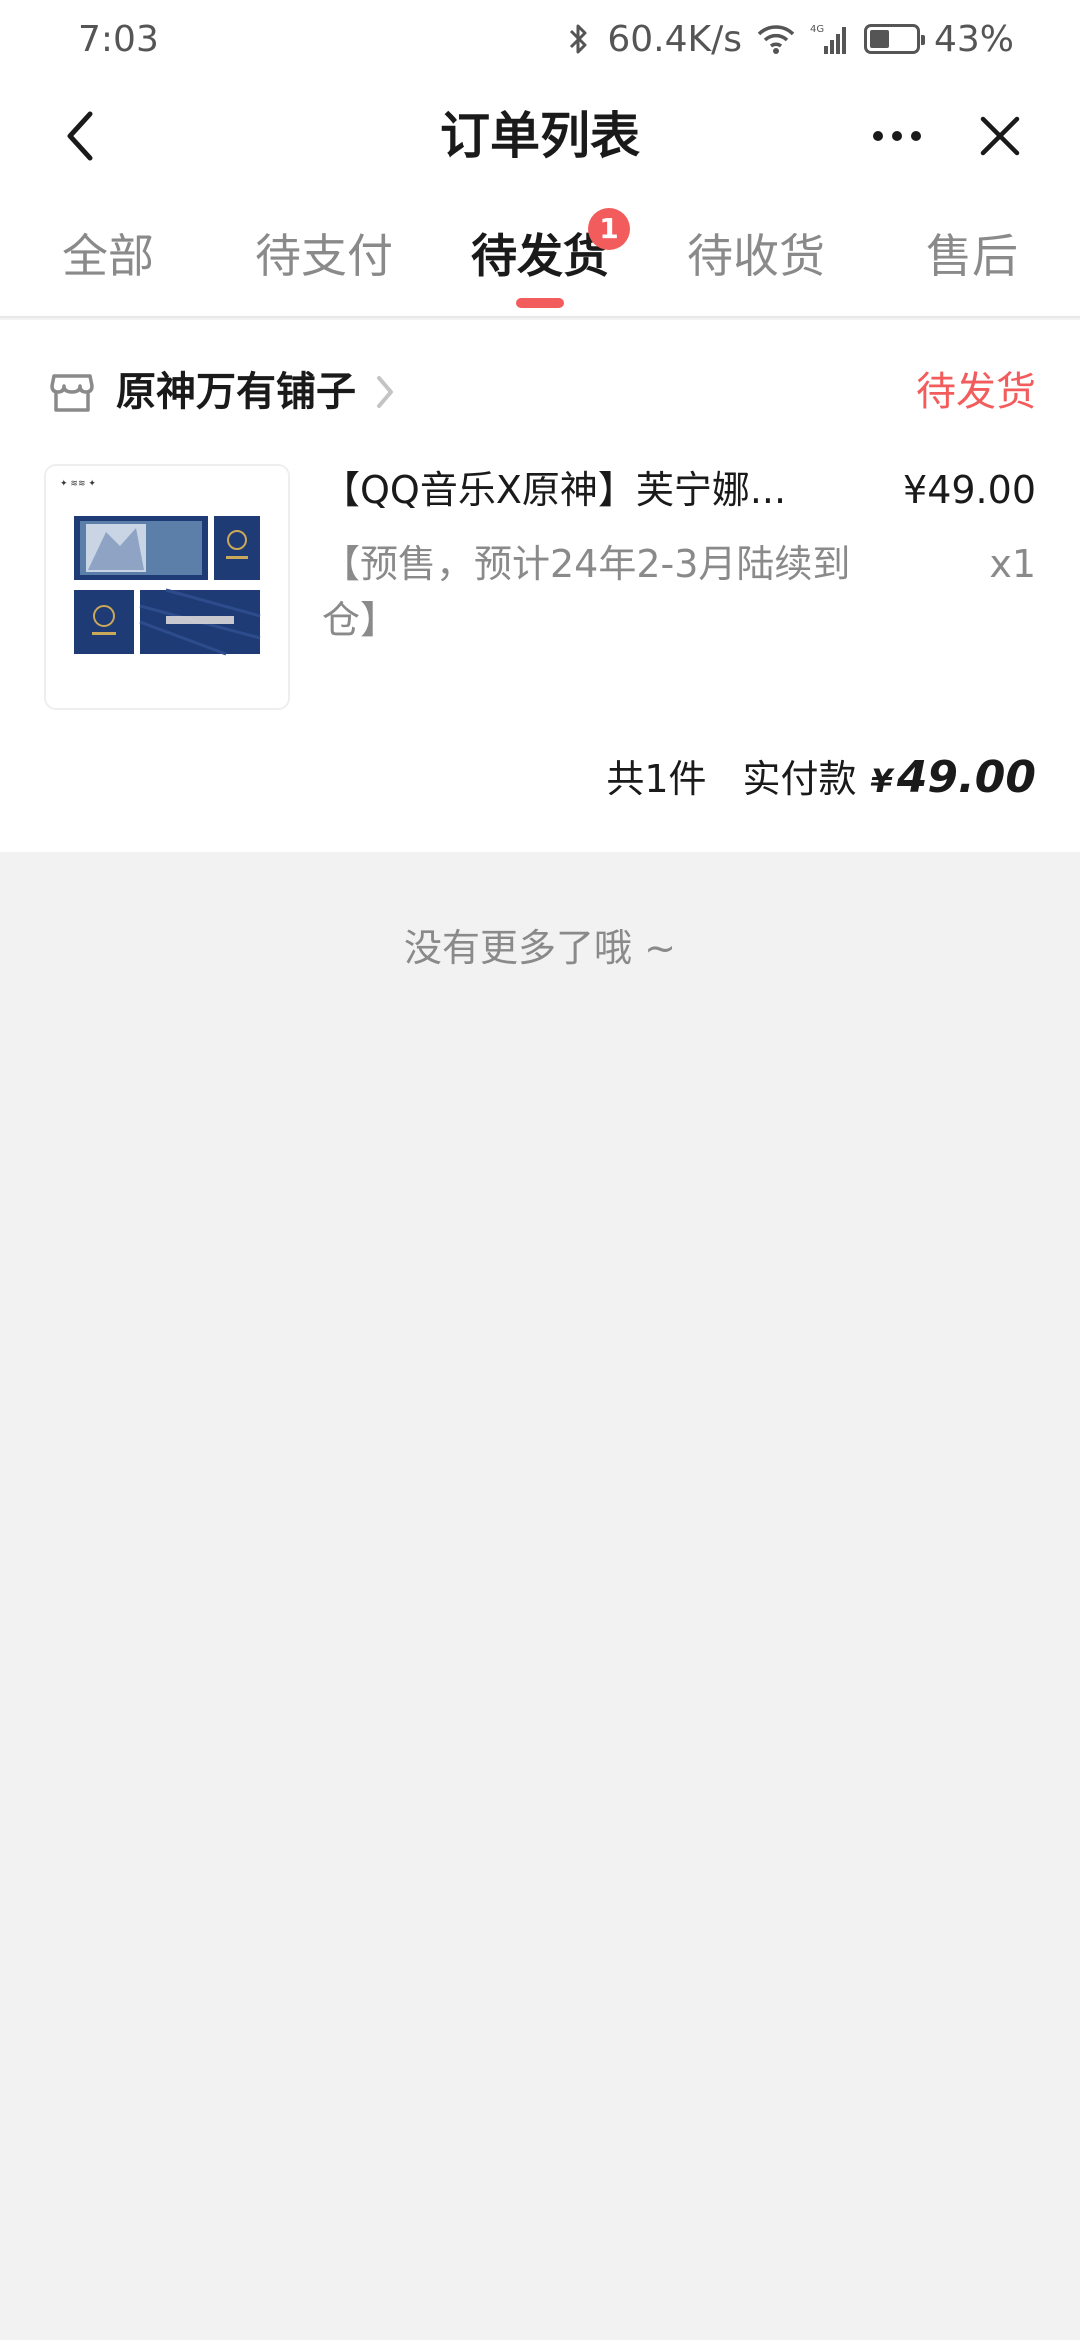  Describe the element at coordinates (540, 948) in the screenshot. I see `end-of-list-text: 没有更多了哦 ~` at that location.